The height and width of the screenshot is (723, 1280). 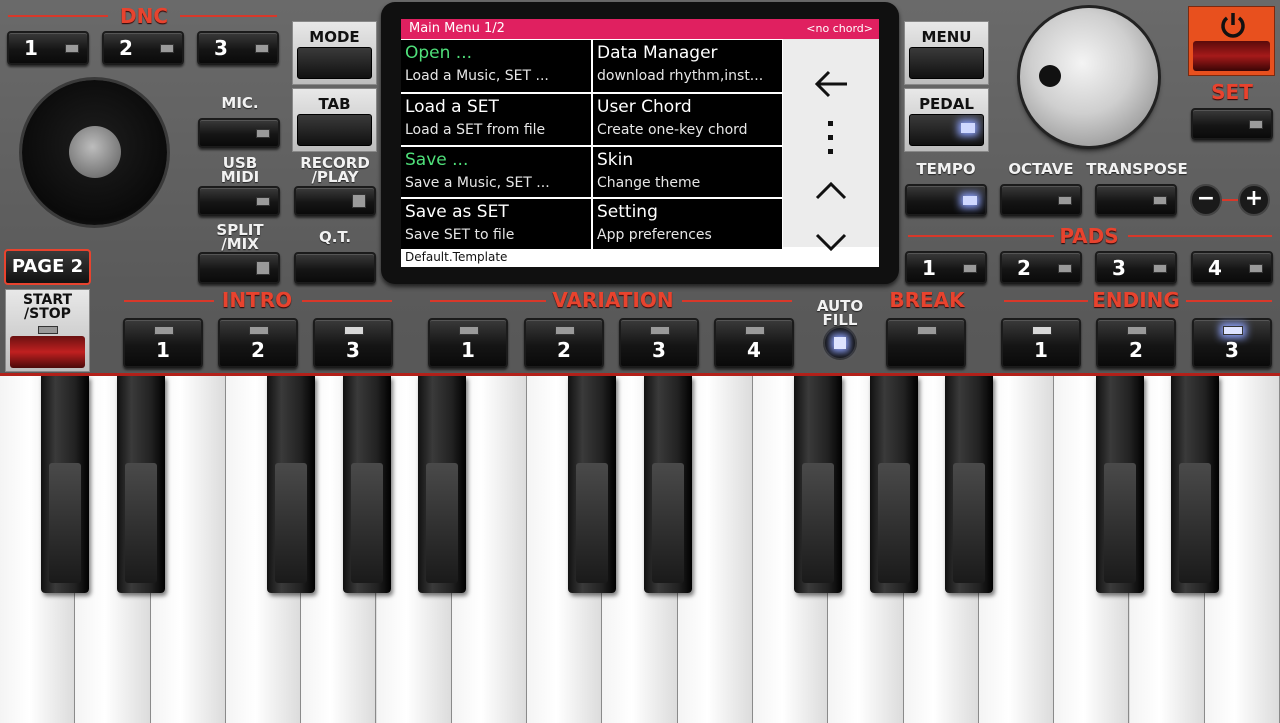 I want to click on tempo-button, so click(x=946, y=200).